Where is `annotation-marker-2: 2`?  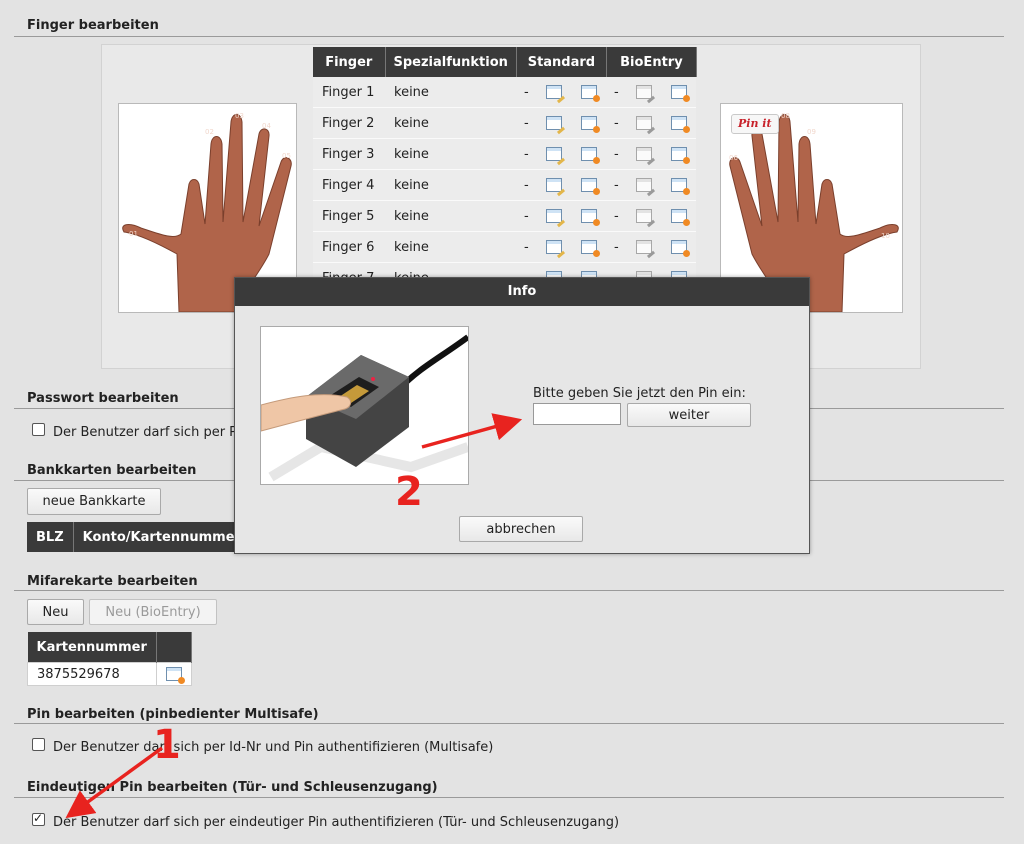 annotation-marker-2: 2 is located at coordinates (409, 492).